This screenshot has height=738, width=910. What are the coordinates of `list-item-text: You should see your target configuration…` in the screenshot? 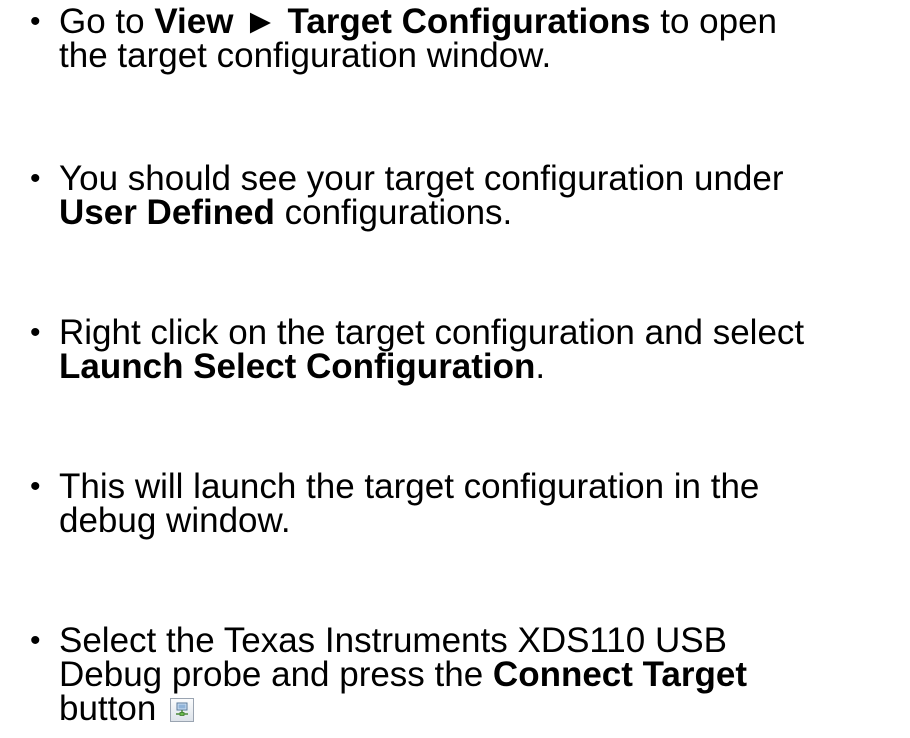 It's located at (484, 195).